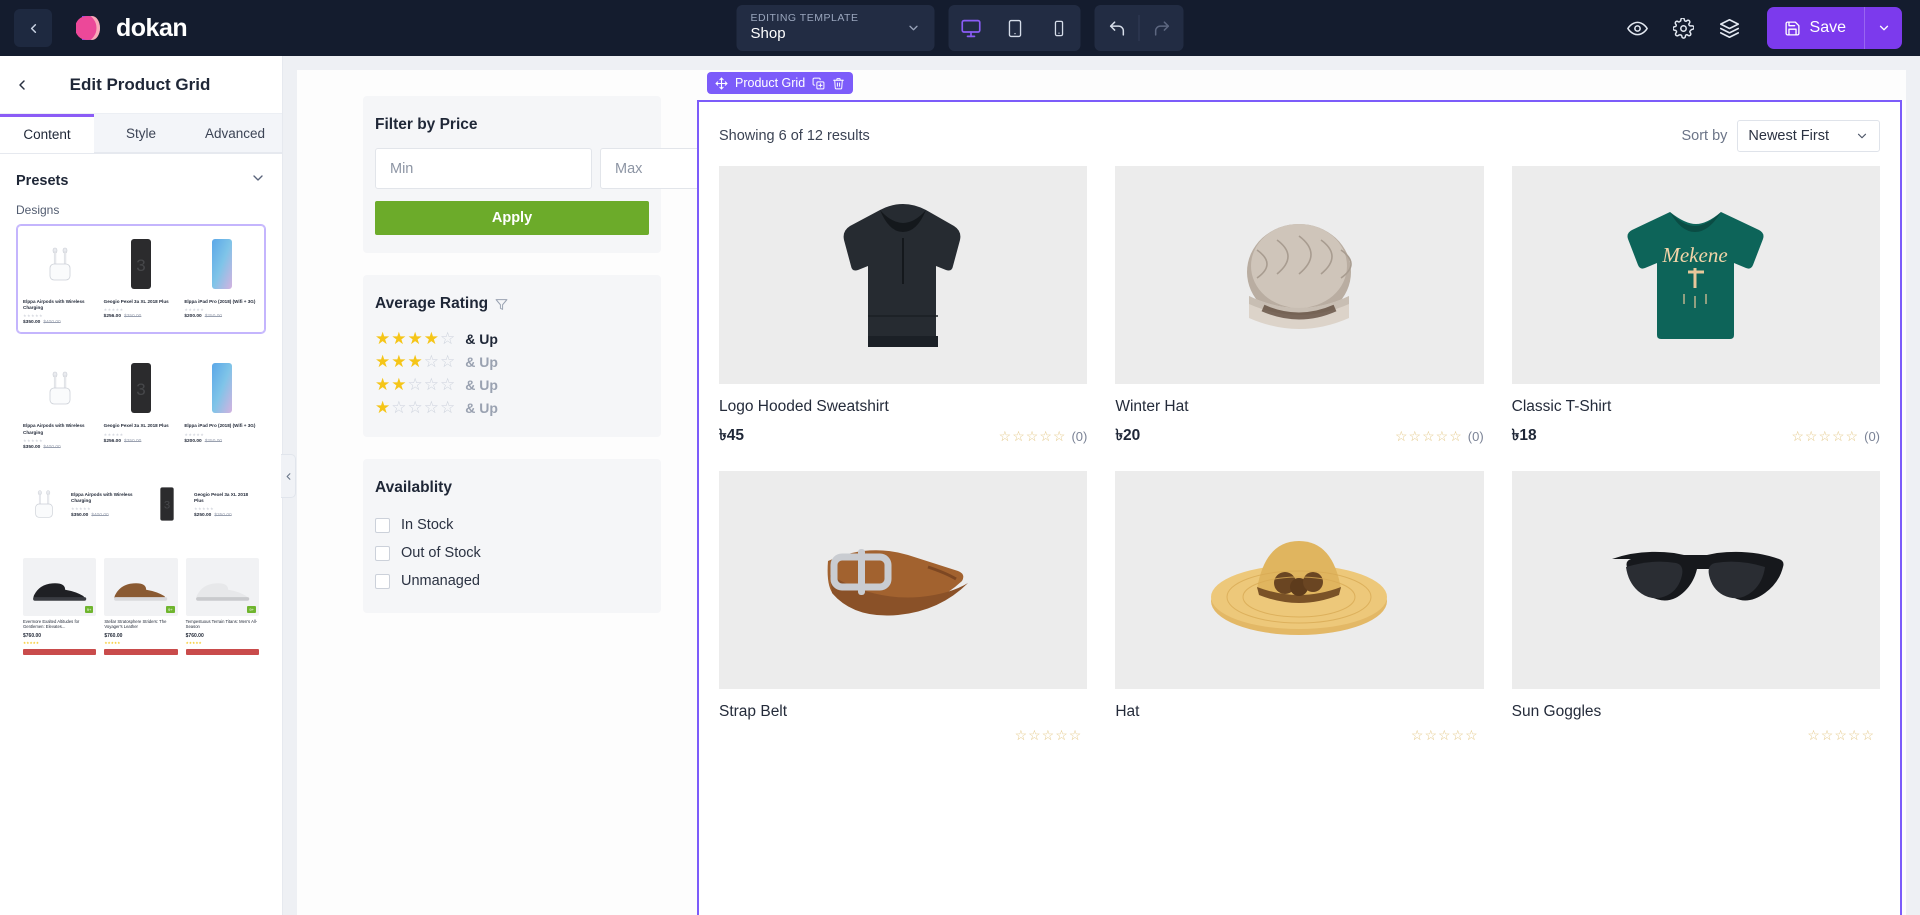 This screenshot has width=1920, height=915. What do you see at coordinates (122, 441) in the screenshot?
I see `preset-price: $256.00 $350.00` at bounding box center [122, 441].